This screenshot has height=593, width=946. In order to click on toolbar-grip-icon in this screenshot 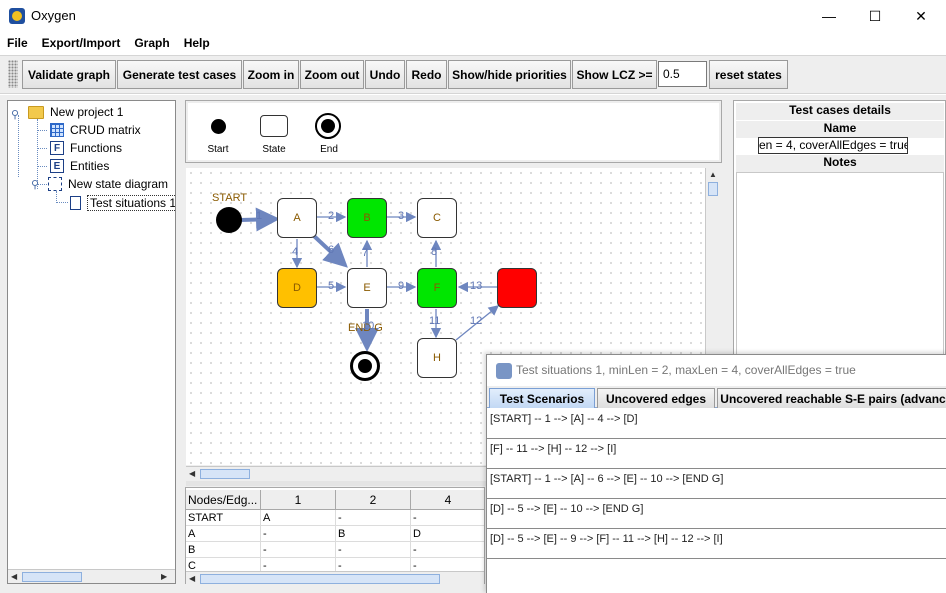, I will do `click(13, 74)`.